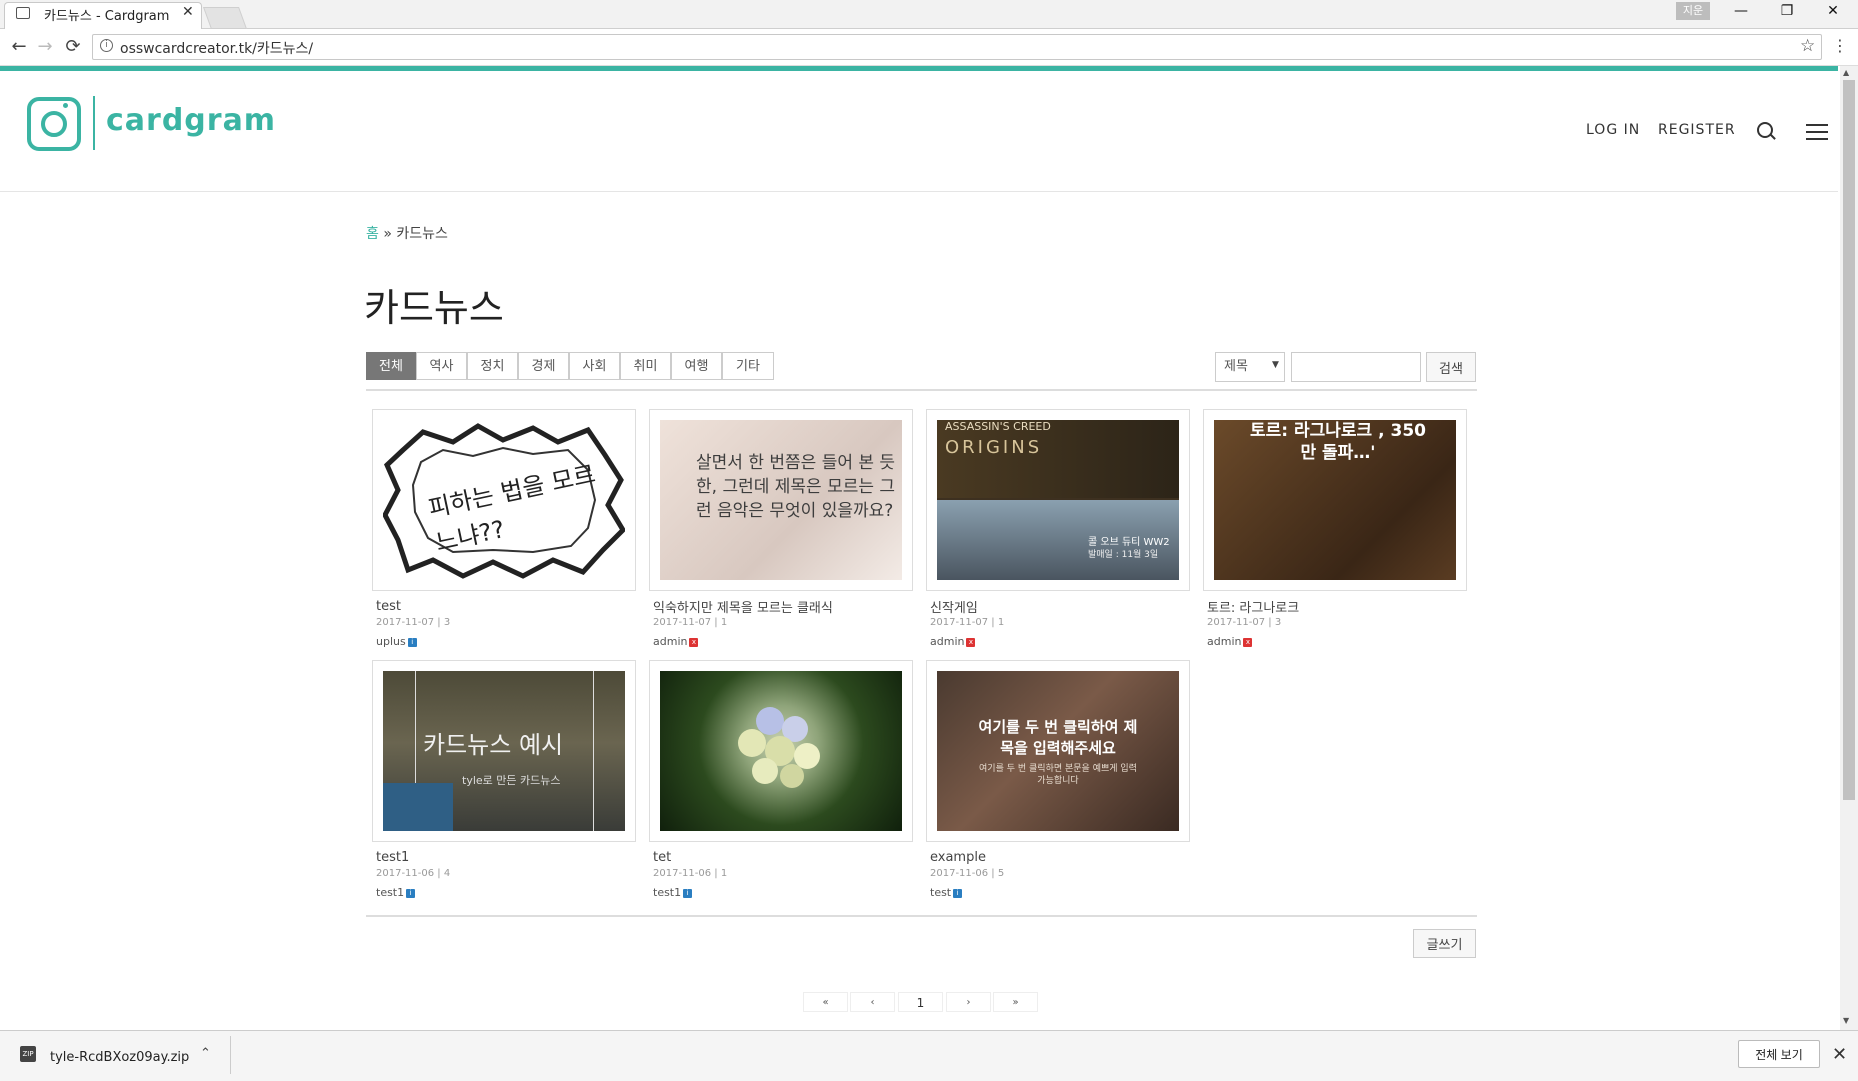 The image size is (1858, 1081). I want to click on accent-bar, so click(919, 68).